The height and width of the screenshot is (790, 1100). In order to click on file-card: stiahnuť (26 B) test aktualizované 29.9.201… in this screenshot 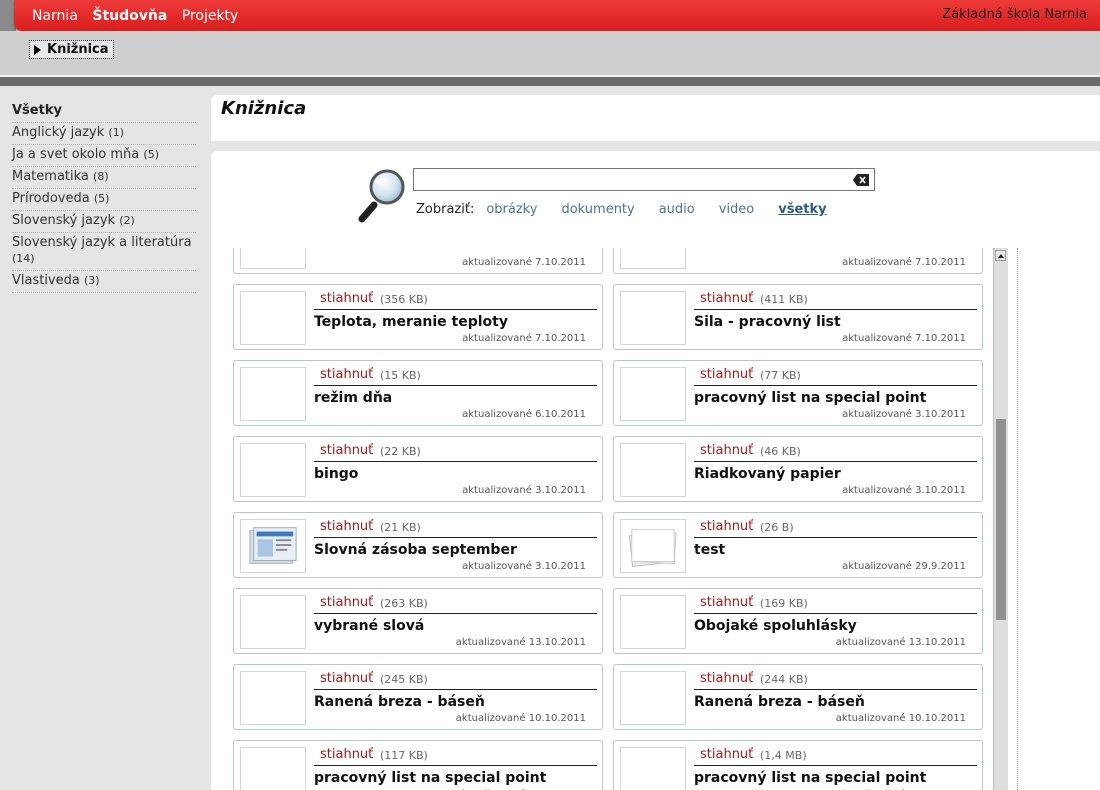, I will do `click(798, 545)`.